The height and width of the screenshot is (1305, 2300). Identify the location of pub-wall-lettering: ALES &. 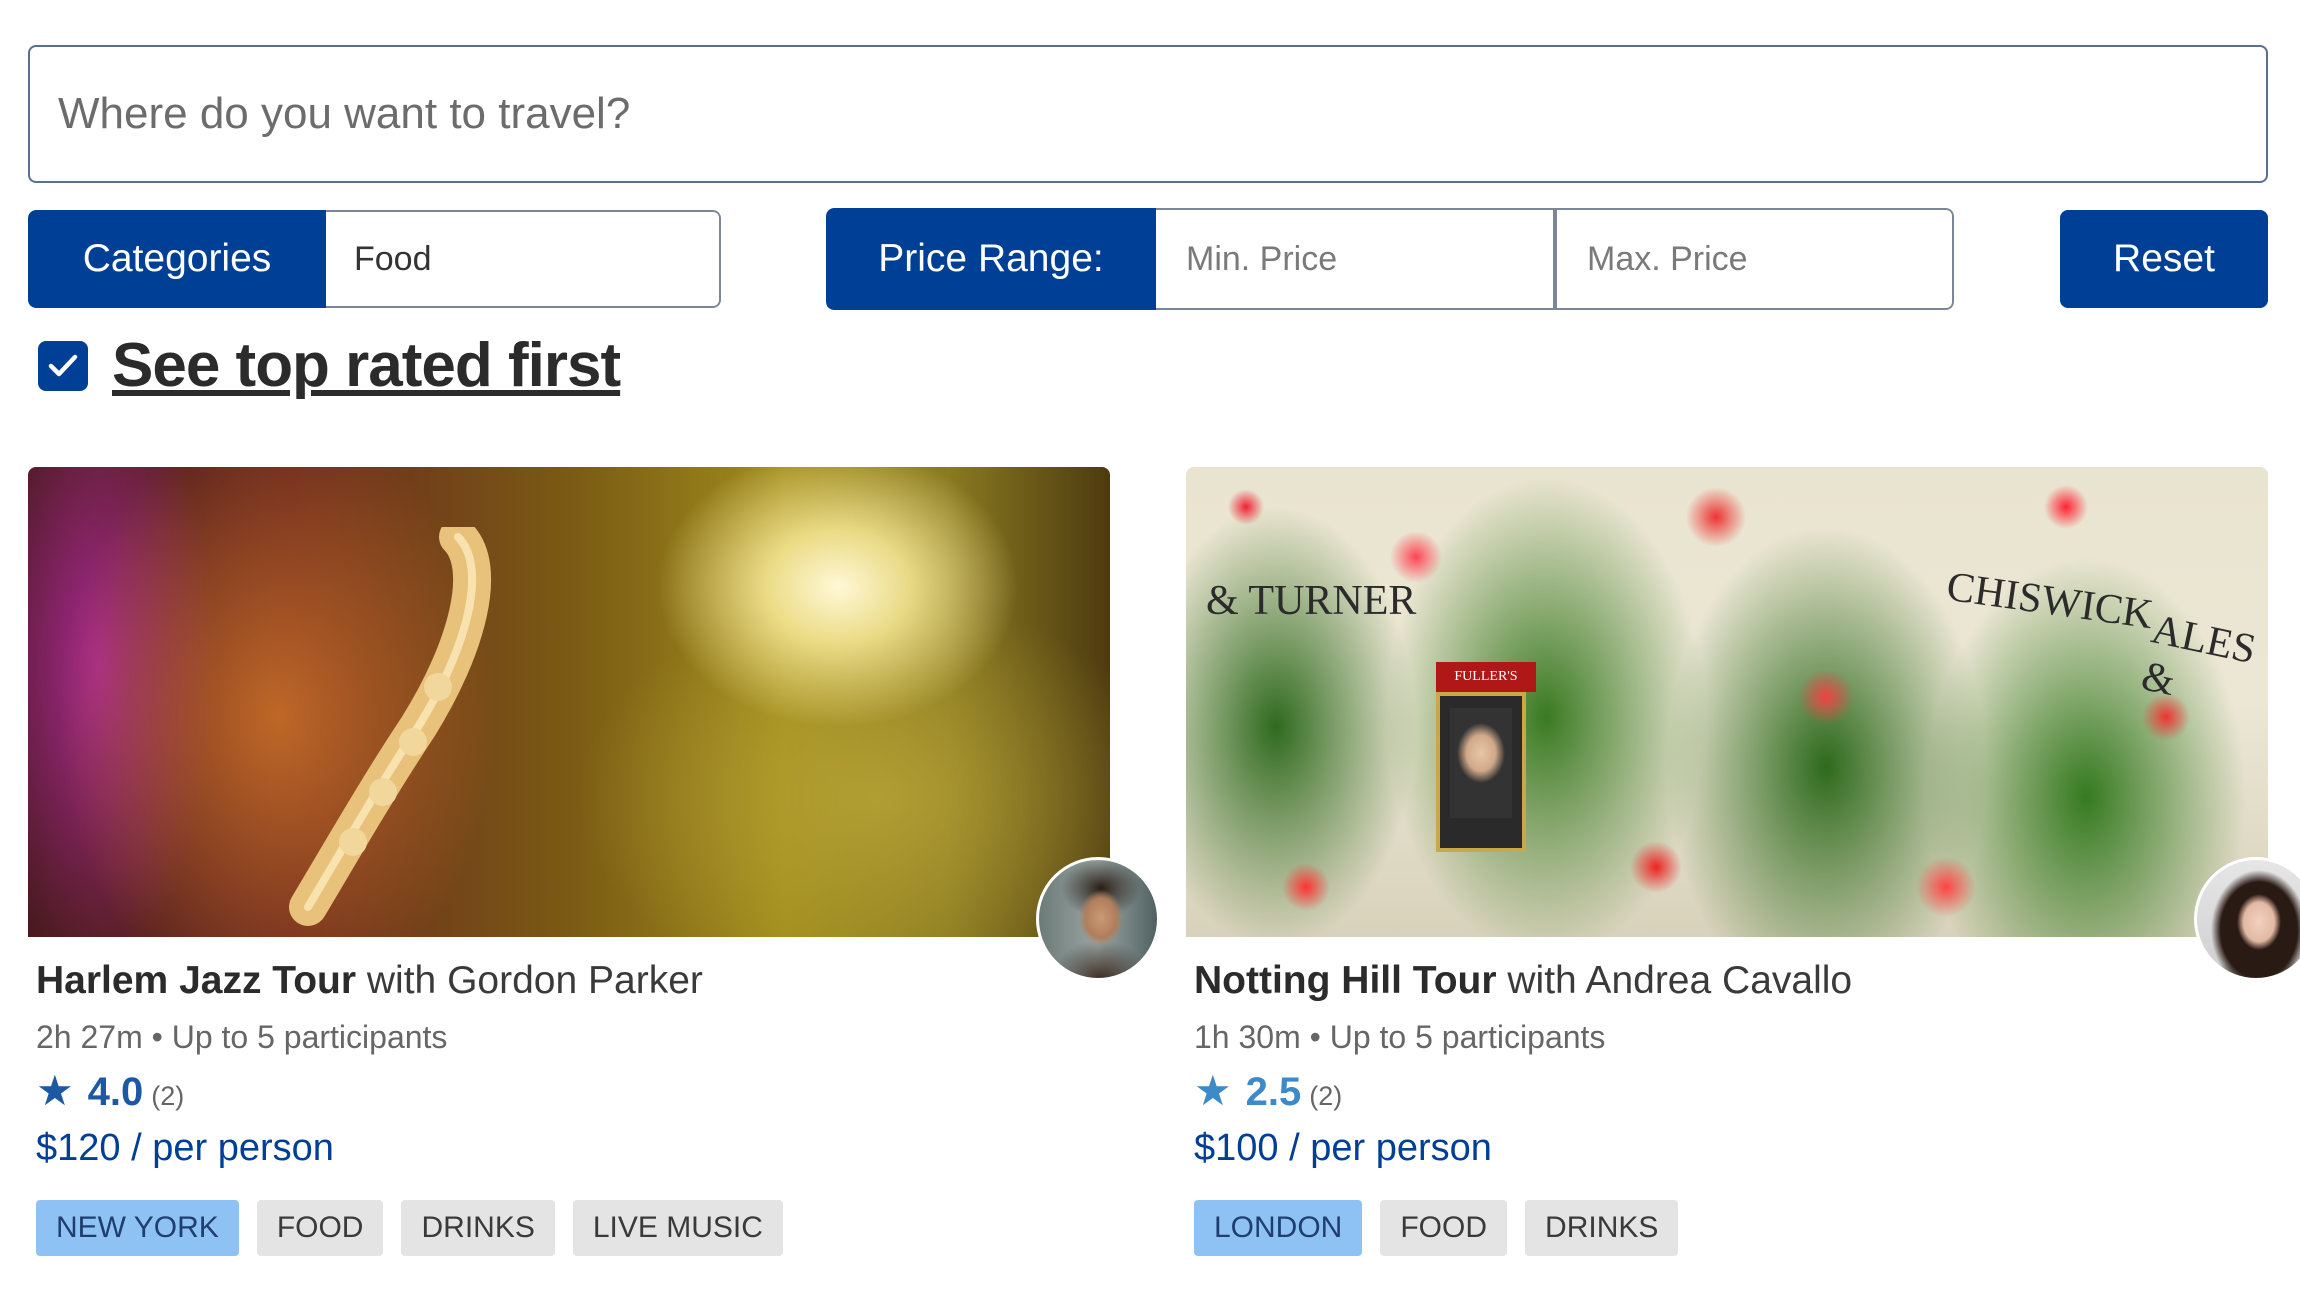
(2198, 656).